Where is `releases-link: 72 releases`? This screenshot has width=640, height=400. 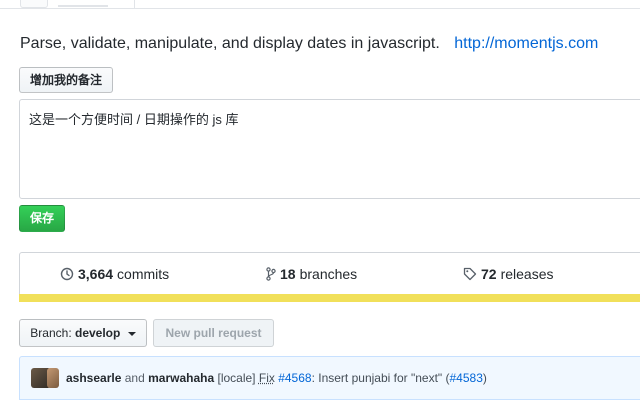
releases-link: 72 releases is located at coordinates (508, 274).